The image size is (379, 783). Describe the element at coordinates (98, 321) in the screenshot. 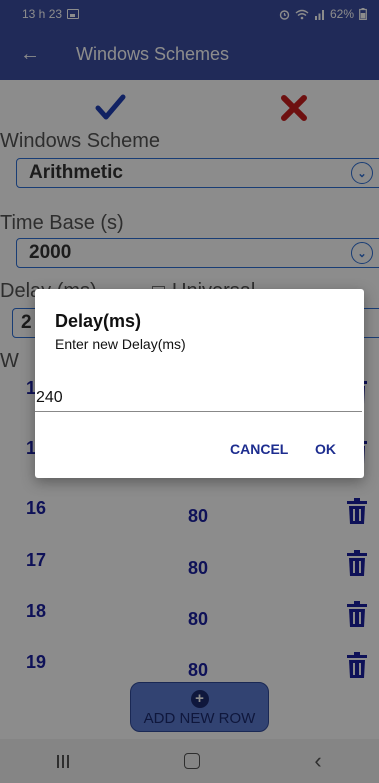

I see `dialog-title: Delay(ms)` at that location.